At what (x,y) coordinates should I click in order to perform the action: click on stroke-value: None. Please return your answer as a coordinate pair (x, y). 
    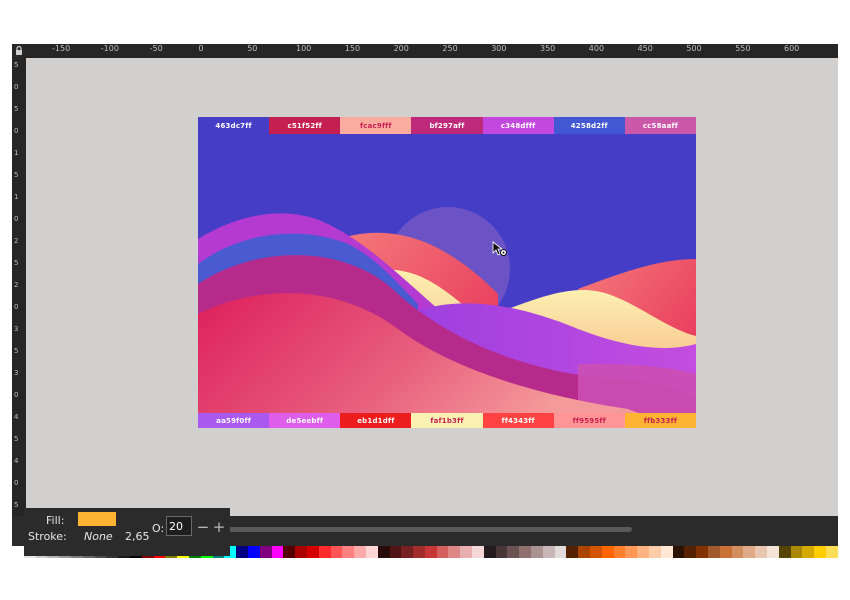
    Looking at the image, I should click on (98, 536).